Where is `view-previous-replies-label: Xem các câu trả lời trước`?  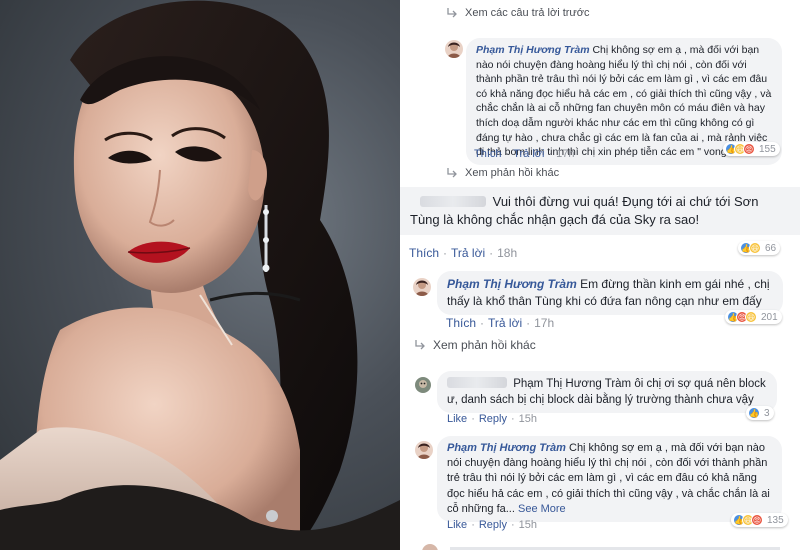
view-previous-replies-label: Xem các câu trả lời trước is located at coordinates (527, 13).